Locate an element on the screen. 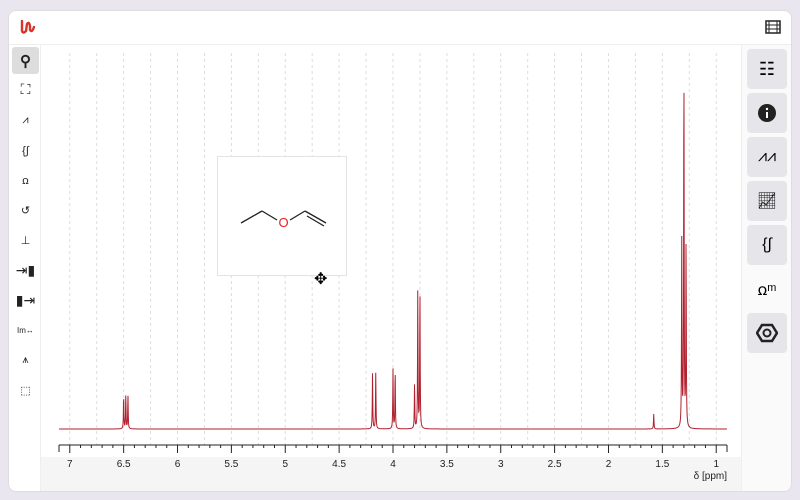 This screenshot has height=500, width=800. select-box-icon: ⬚ is located at coordinates (25, 391).